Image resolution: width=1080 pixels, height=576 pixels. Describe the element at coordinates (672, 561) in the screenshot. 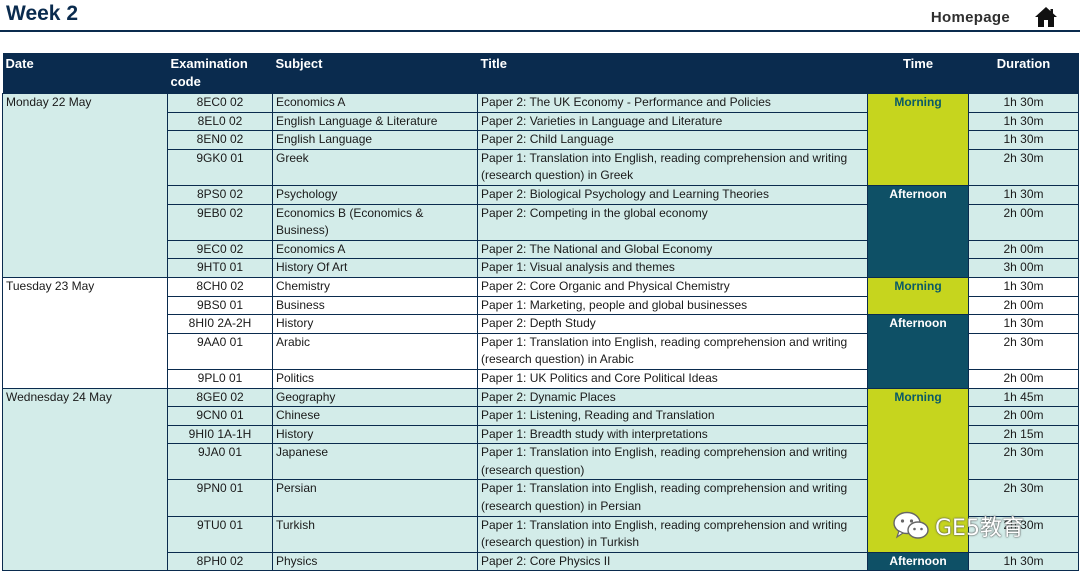

I see `title-cell: Paper 2: Core Physics II` at that location.